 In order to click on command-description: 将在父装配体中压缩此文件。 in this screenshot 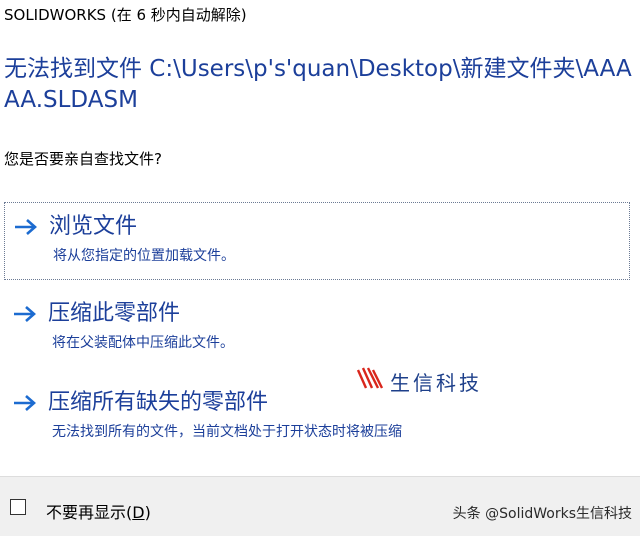, I will do `click(143, 343)`.